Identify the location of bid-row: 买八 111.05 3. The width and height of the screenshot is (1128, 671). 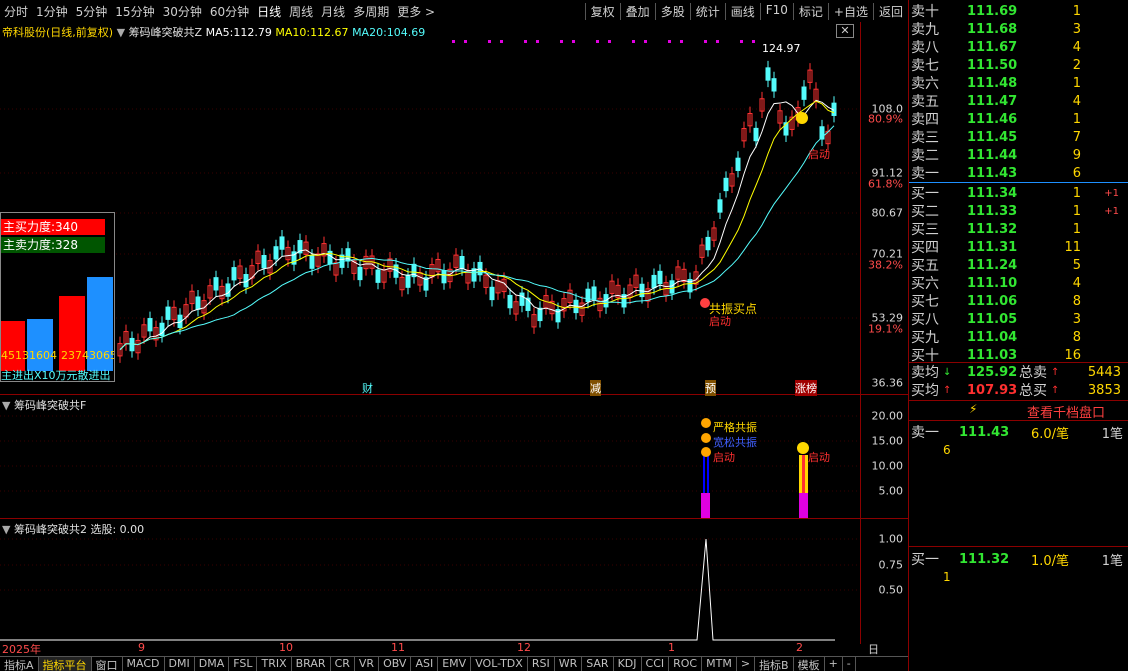
(1018, 319).